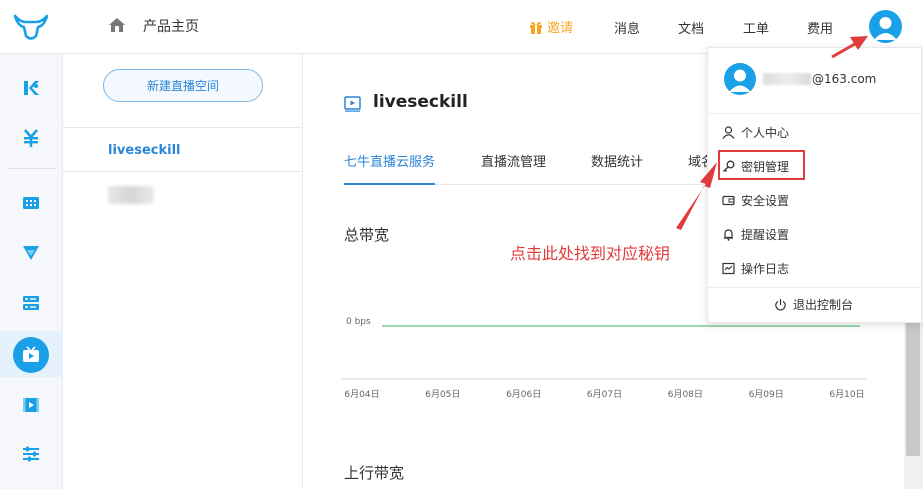 The image size is (923, 489). What do you see at coordinates (117, 25) in the screenshot?
I see `home-icon` at bounding box center [117, 25].